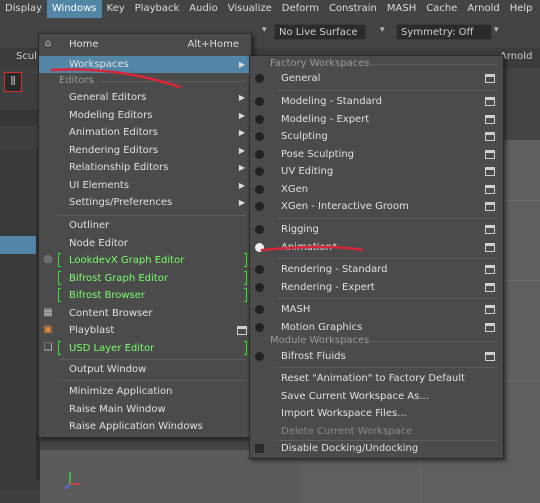  What do you see at coordinates (20, 245) in the screenshot?
I see `selected-list-row` at bounding box center [20, 245].